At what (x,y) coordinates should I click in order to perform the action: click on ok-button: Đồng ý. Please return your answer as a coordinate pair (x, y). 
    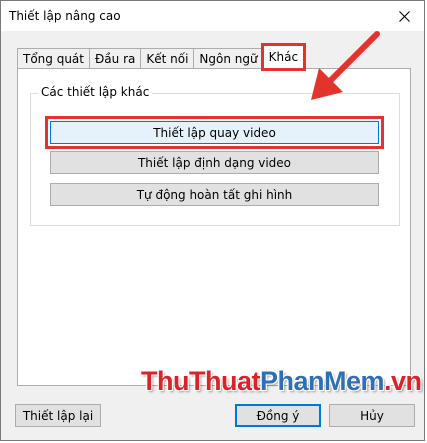
    Looking at the image, I should click on (278, 415).